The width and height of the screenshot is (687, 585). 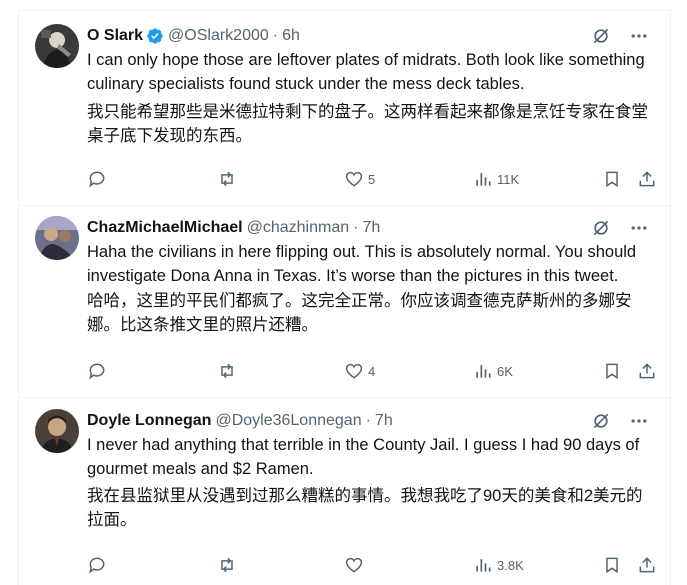 I want to click on display-name: Doyle Lonnegan, so click(x=149, y=421).